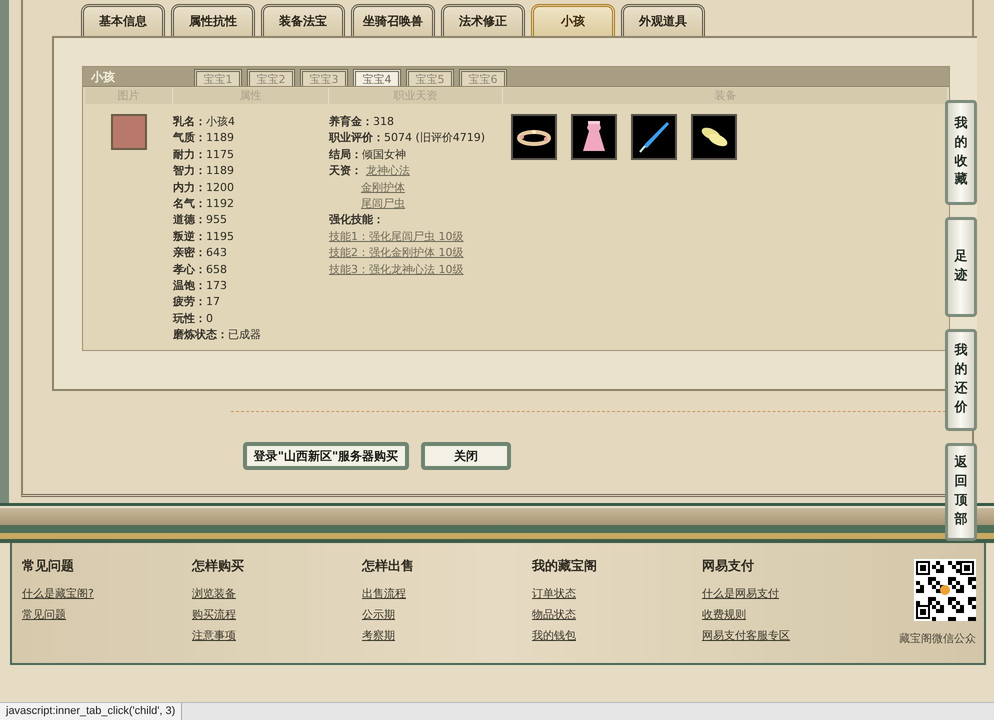  Describe the element at coordinates (746, 635) in the screenshot. I see `footer-link: 网易支付客服专区` at that location.